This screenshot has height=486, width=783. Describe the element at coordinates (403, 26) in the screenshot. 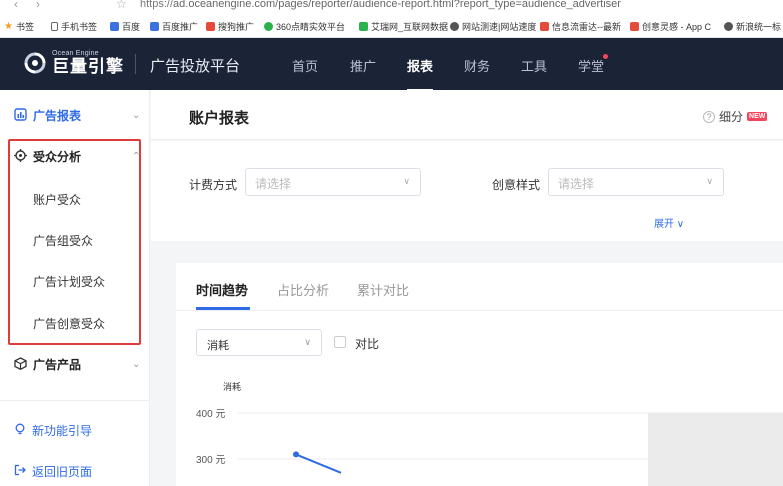

I see `bookmark-item: 艾瑞网_互联网数据` at that location.